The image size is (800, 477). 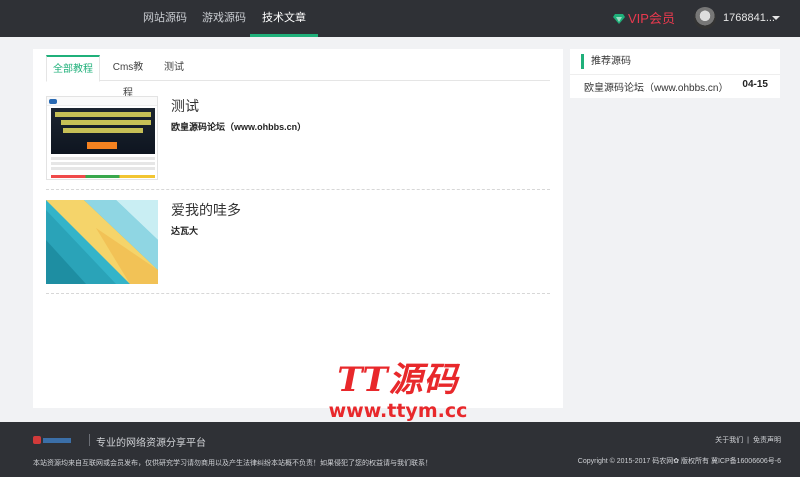 What do you see at coordinates (185, 231) in the screenshot?
I see `article-author: 达瓦大` at bounding box center [185, 231].